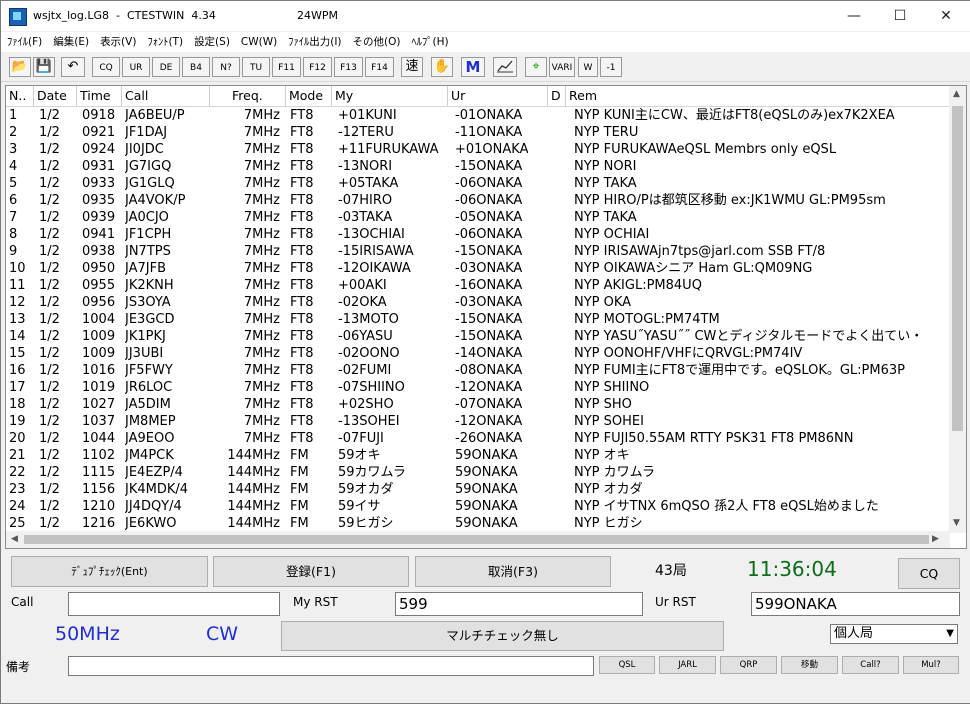  What do you see at coordinates (429, 42) in the screenshot?
I see `menu-help: ﾍﾙﾌﾟ(H)` at bounding box center [429, 42].